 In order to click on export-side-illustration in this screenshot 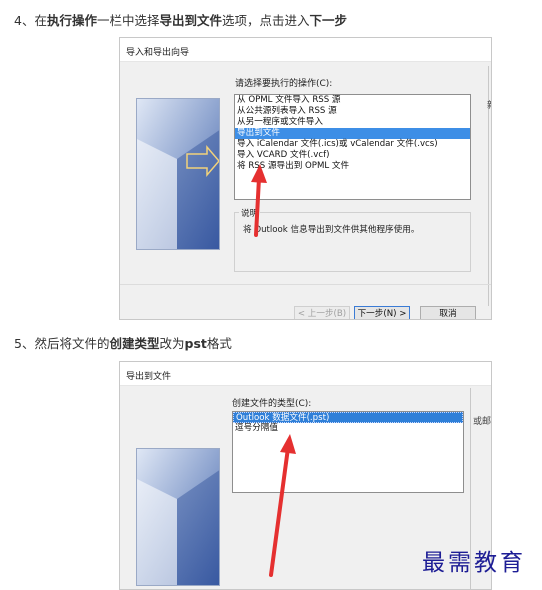, I will do `click(178, 517)`.